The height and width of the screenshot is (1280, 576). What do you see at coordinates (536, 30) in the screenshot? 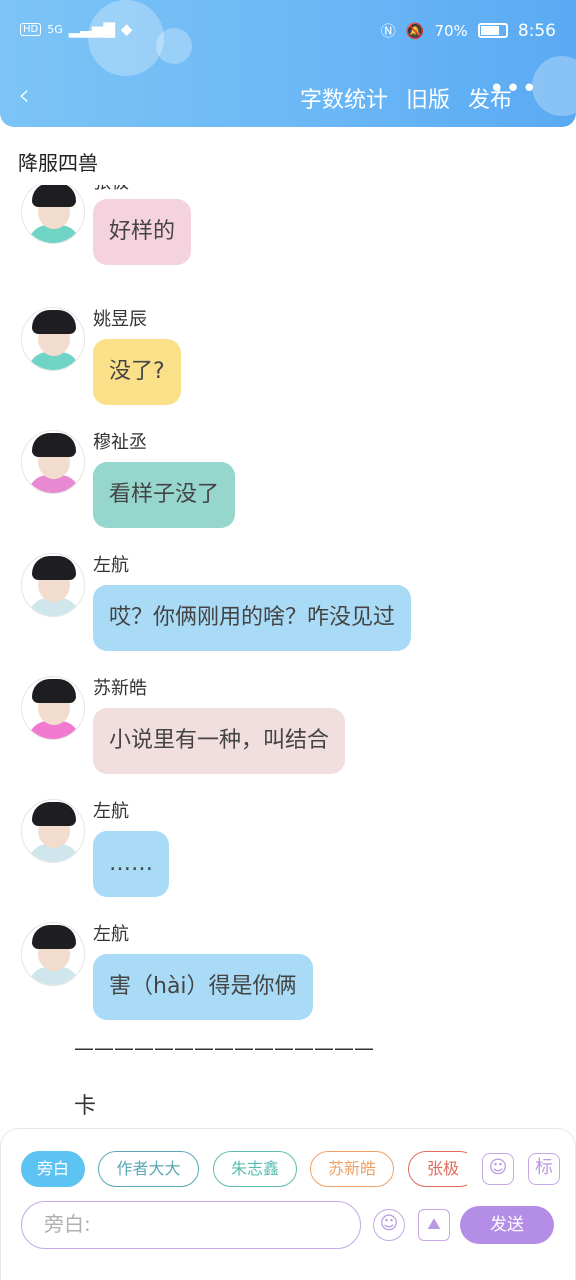
I see `clock: 8:56` at bounding box center [536, 30].